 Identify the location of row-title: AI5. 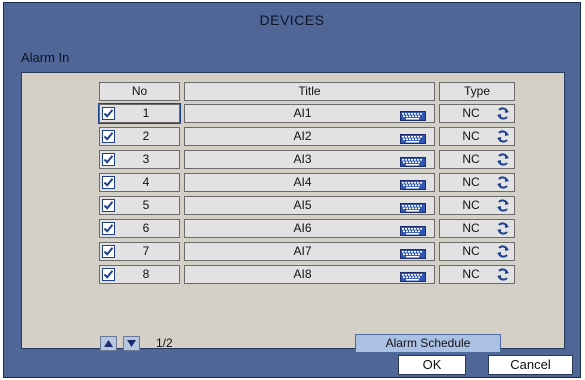
(302, 205).